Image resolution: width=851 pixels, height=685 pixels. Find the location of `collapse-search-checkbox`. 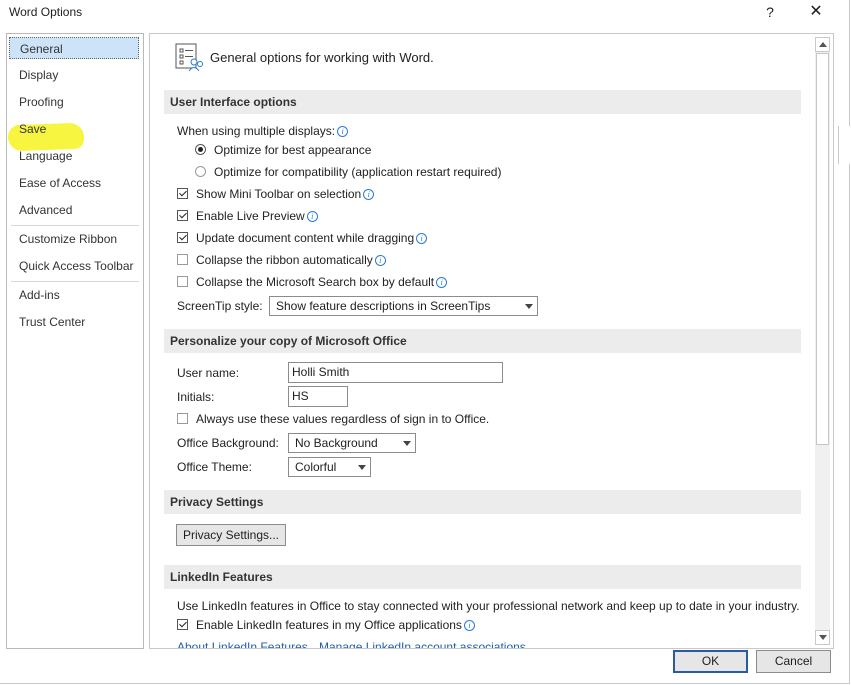

collapse-search-checkbox is located at coordinates (182, 281).